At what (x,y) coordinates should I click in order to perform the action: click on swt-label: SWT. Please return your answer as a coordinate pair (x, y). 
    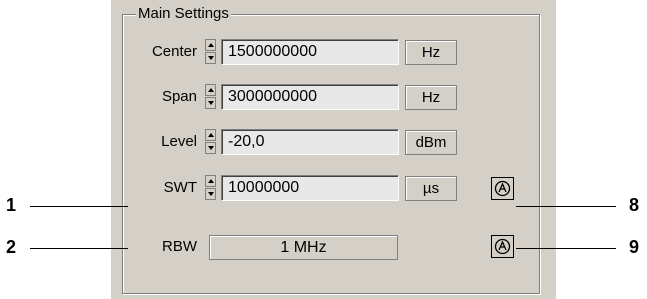
    Looking at the image, I should click on (180, 187).